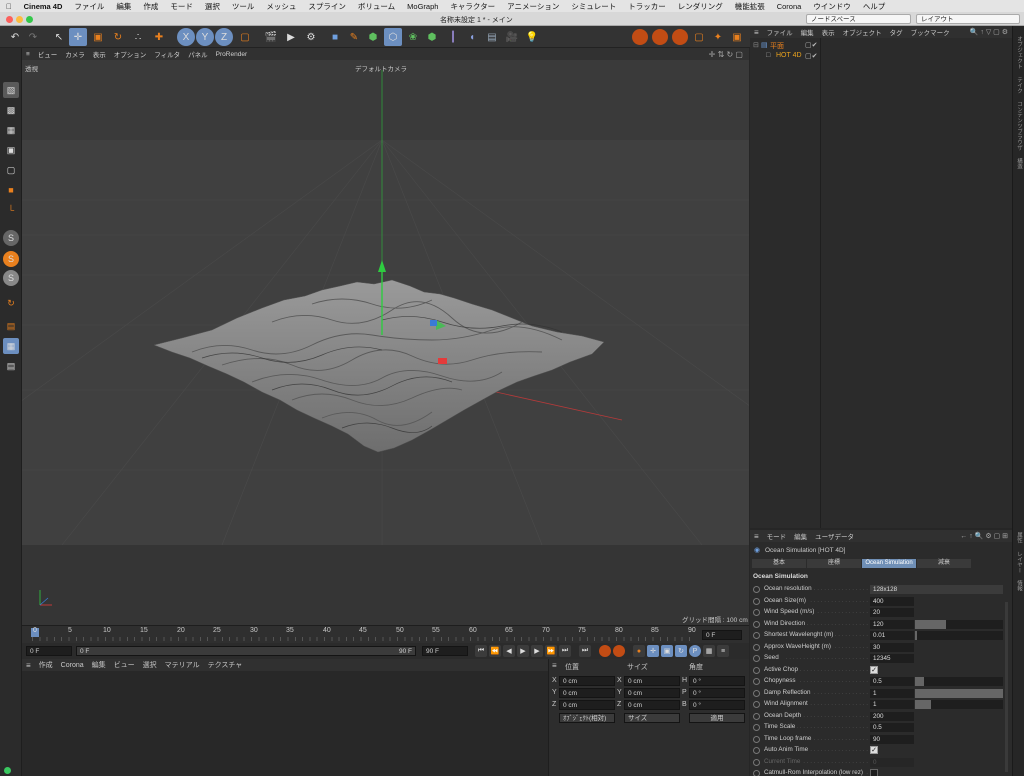  I want to click on corona-material-icon: ▢, so click(699, 37).